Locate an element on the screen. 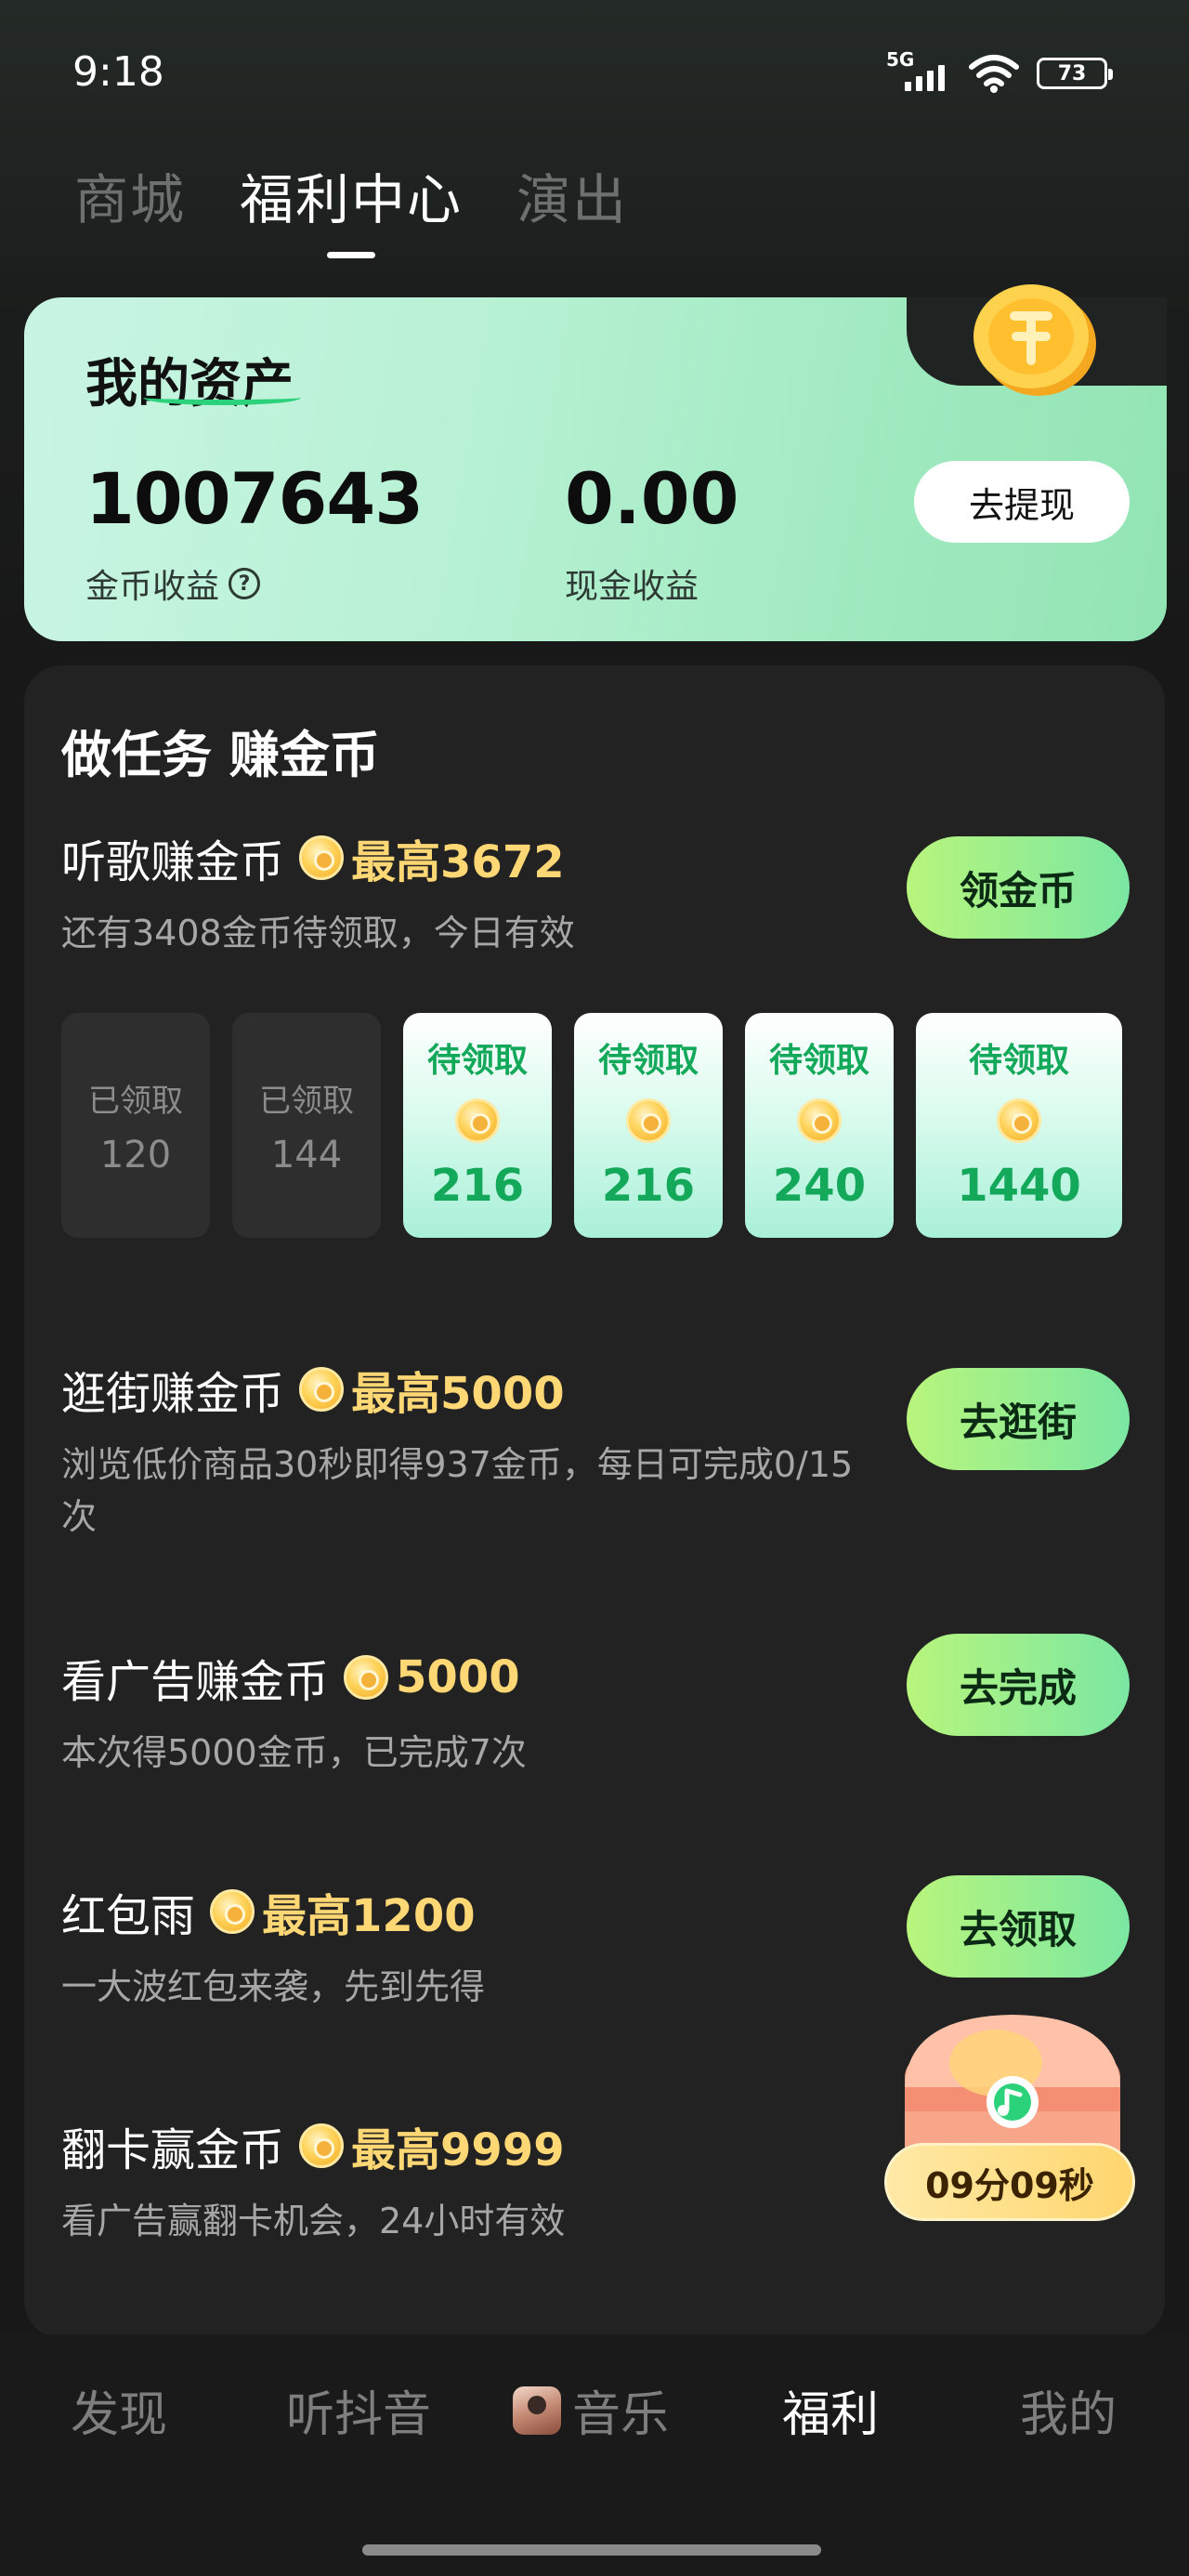 The image size is (1189, 2576). coin-stack-icon is located at coordinates (1019, 1120).